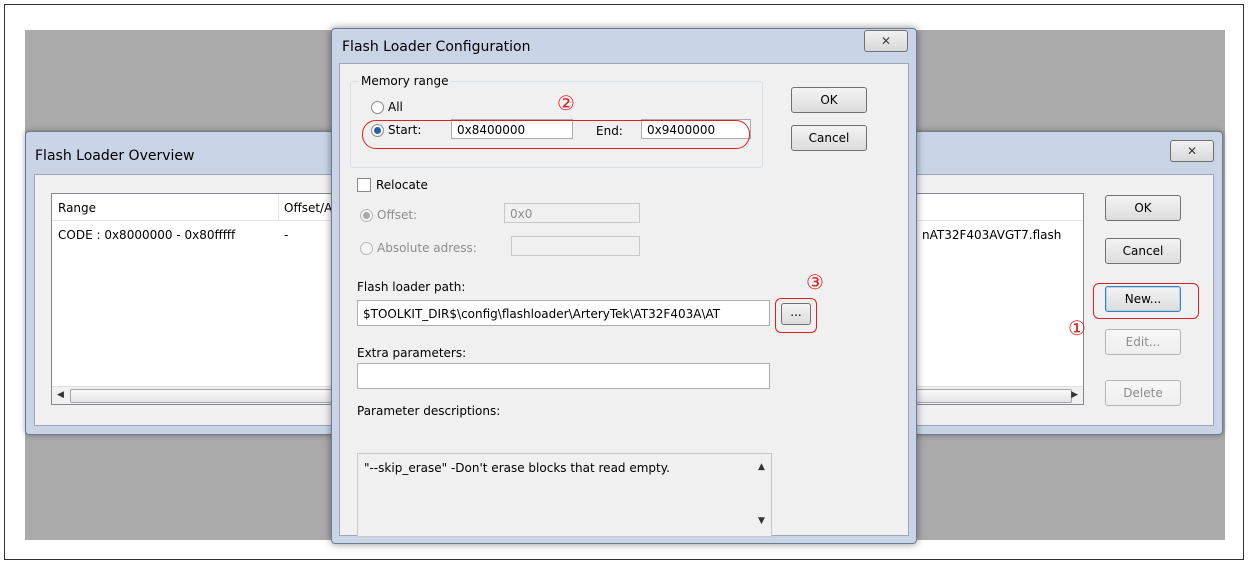 Image resolution: width=1248 pixels, height=563 pixels. Describe the element at coordinates (1143, 208) in the screenshot. I see `overview-ok-button: OK` at that location.